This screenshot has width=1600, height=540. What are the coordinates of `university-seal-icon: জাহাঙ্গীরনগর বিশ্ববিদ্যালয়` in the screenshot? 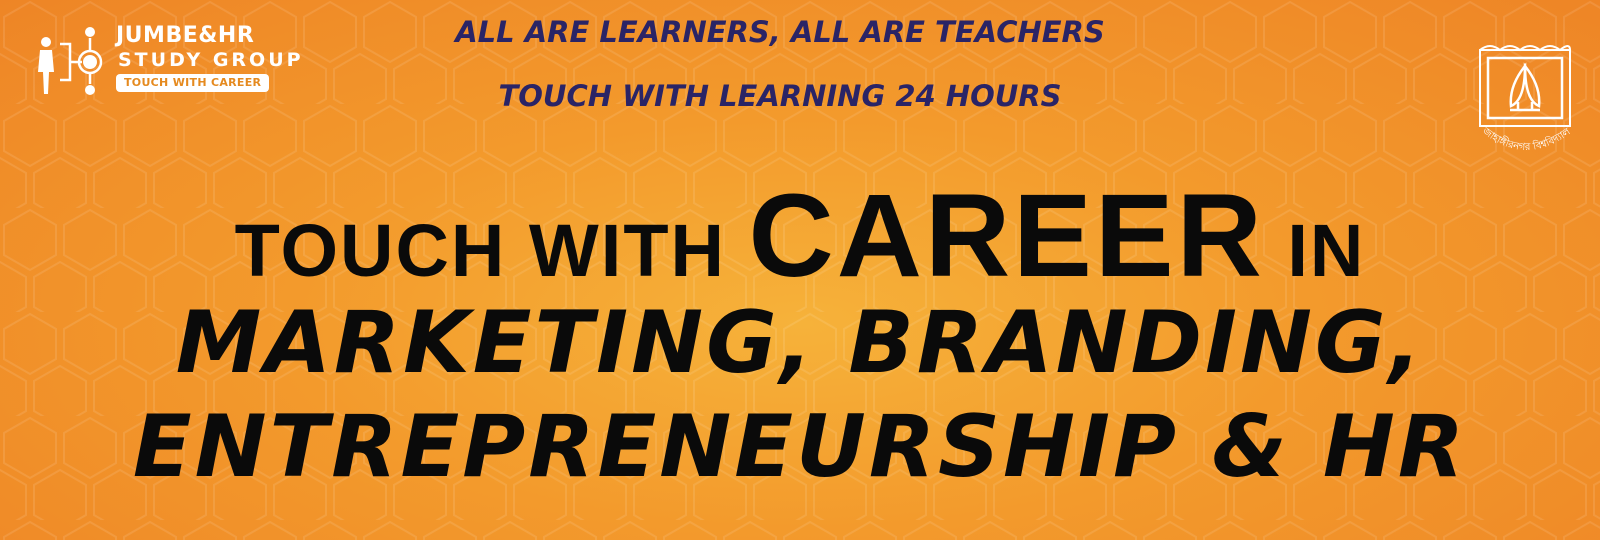 It's located at (1516, 96).